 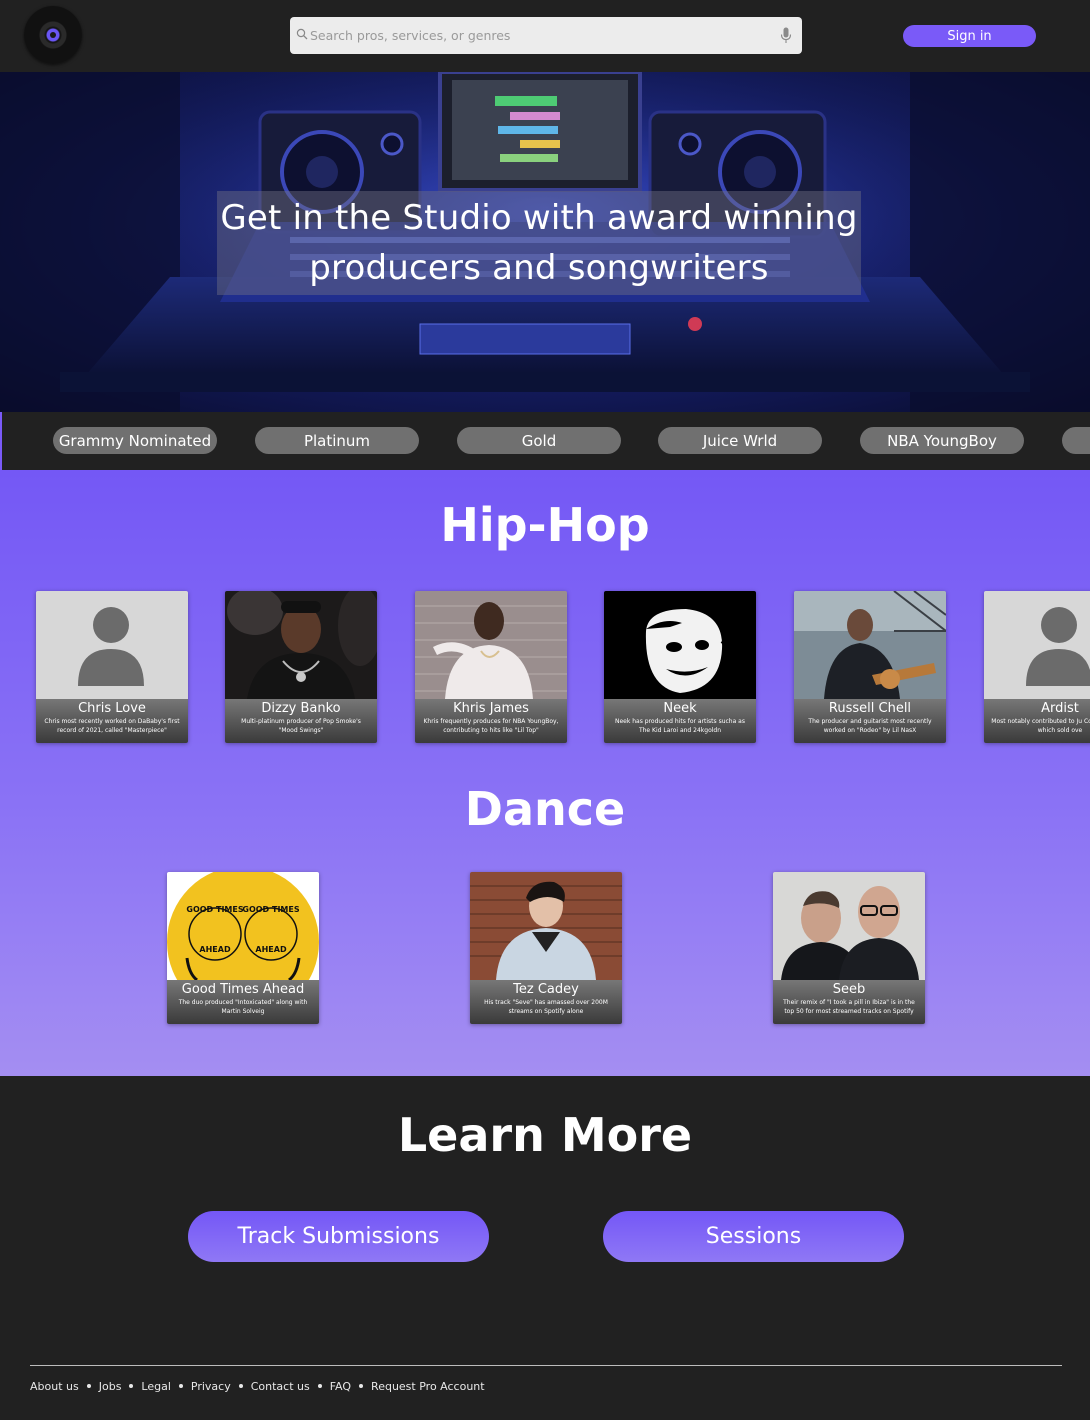 I want to click on producer-name: Ardist, so click(x=1060, y=708).